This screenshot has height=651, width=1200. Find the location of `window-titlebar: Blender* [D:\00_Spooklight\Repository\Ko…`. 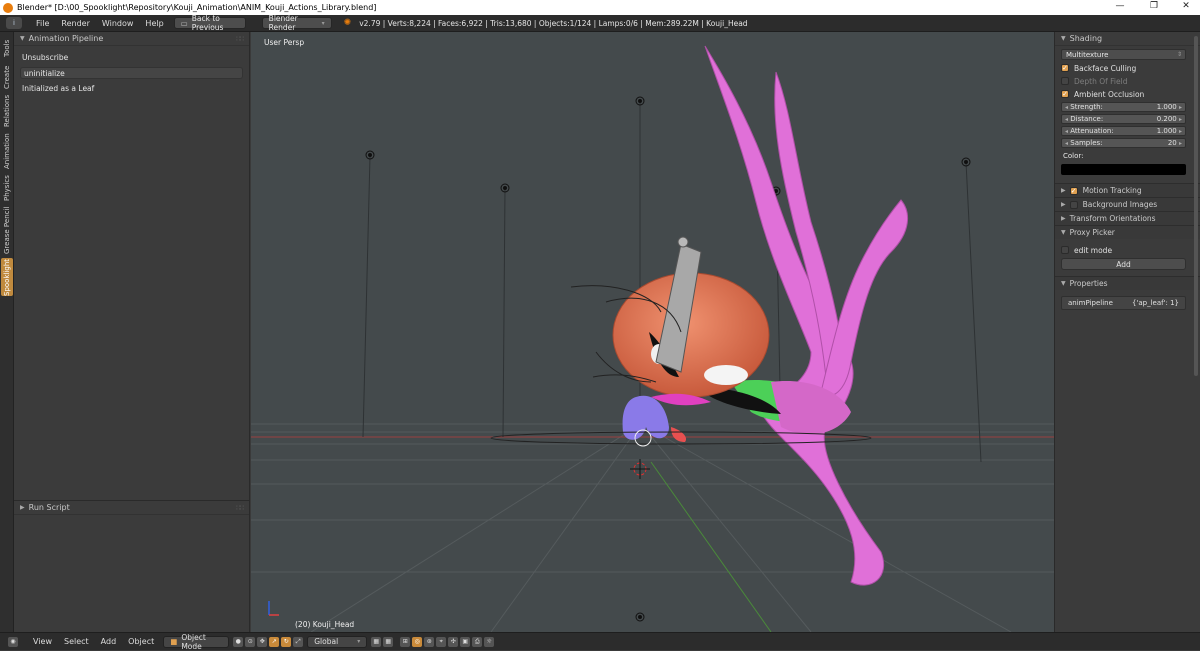

window-titlebar: Blender* [D:\00_Spooklight\Repository\Ko… is located at coordinates (600, 7).